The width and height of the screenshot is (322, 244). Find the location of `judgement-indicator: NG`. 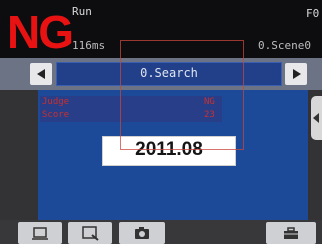

judgement-indicator: NG is located at coordinates (40, 32).